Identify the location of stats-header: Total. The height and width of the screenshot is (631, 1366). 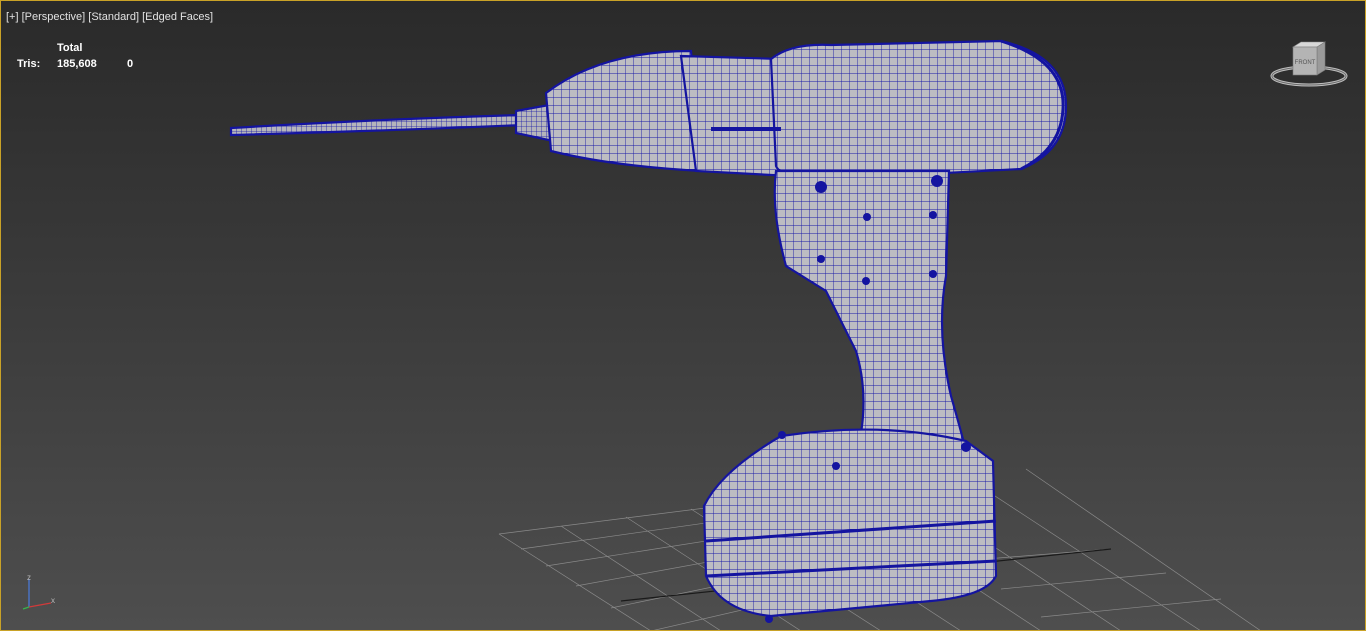
(70, 48).